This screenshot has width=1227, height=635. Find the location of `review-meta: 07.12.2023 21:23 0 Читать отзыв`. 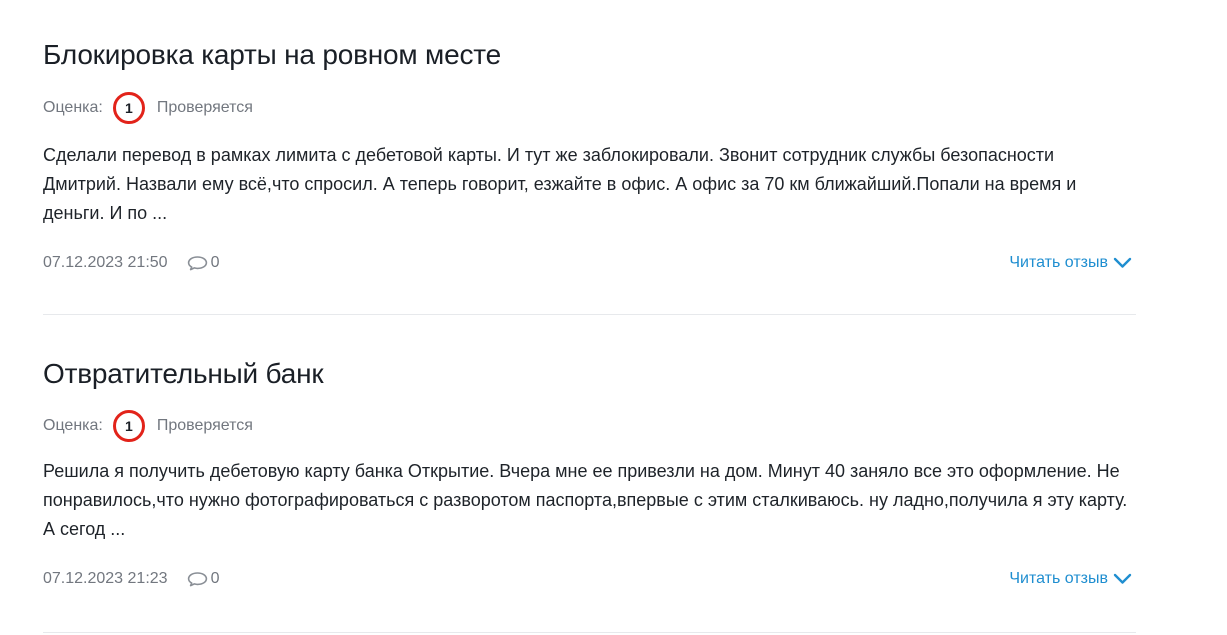

review-meta: 07.12.2023 21:23 0 Читать отзыв is located at coordinates (589, 579).